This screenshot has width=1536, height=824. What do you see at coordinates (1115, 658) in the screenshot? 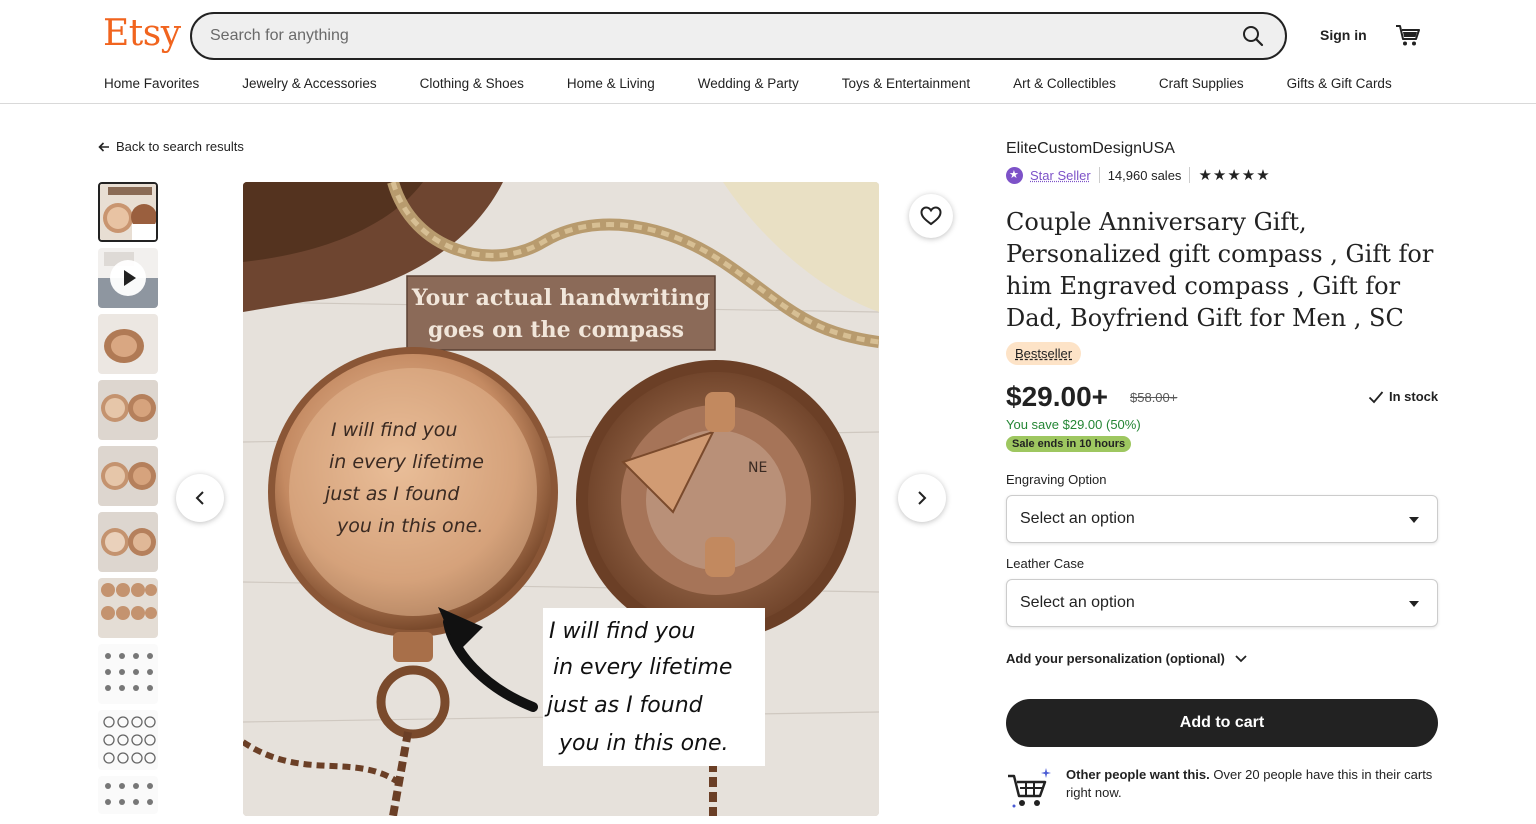
I see `personalization-label: Add your personalization (optional)` at bounding box center [1115, 658].